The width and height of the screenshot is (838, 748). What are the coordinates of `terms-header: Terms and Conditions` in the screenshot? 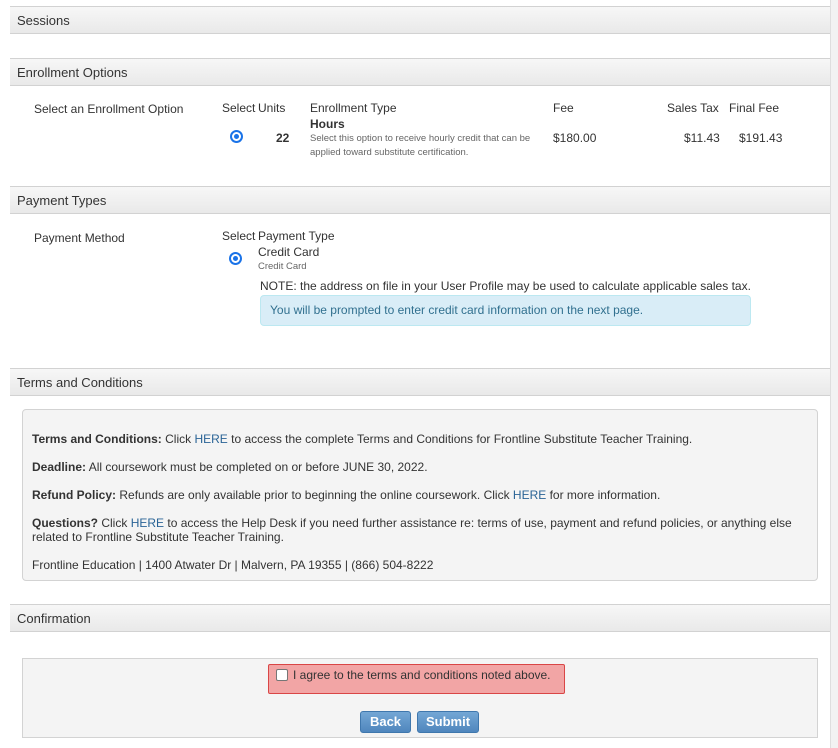 It's located at (420, 382).